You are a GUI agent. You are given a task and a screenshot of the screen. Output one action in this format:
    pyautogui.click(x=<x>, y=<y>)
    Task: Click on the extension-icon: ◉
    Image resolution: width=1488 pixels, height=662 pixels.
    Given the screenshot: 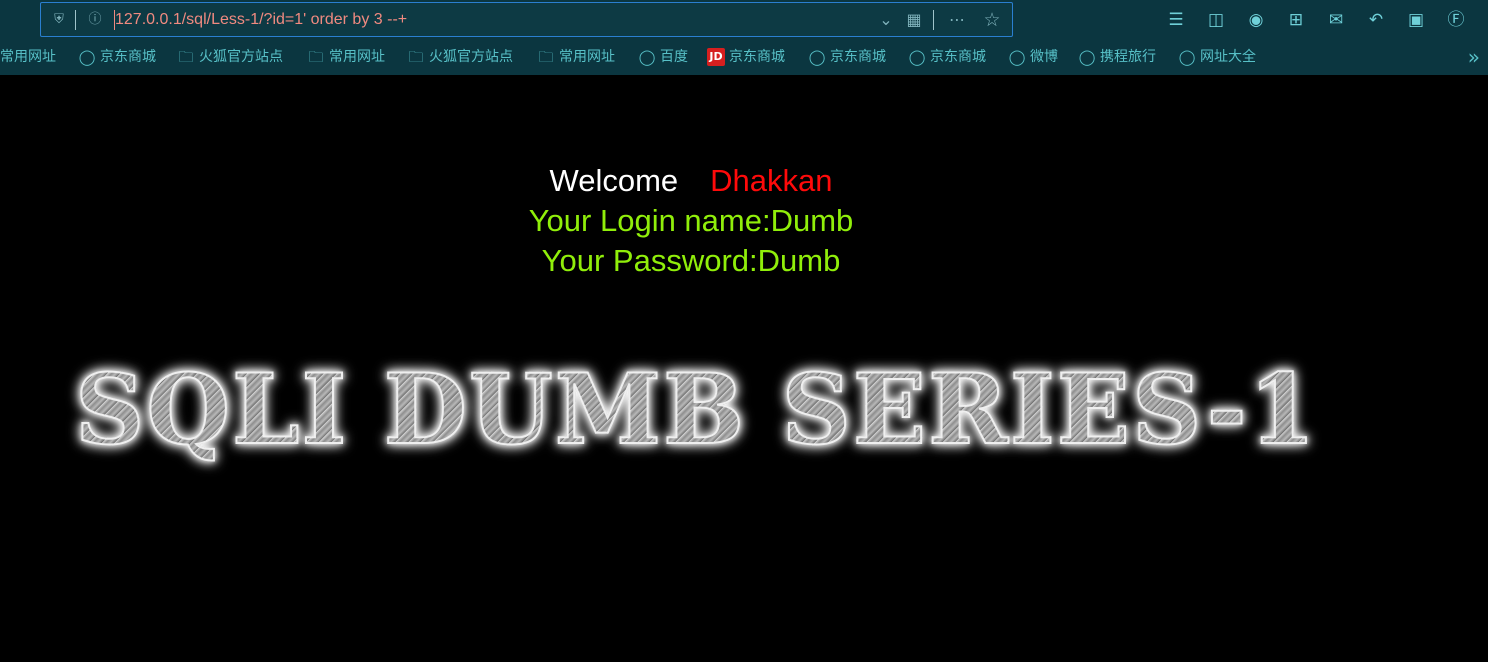 What is the action you would take?
    pyautogui.click(x=1256, y=20)
    